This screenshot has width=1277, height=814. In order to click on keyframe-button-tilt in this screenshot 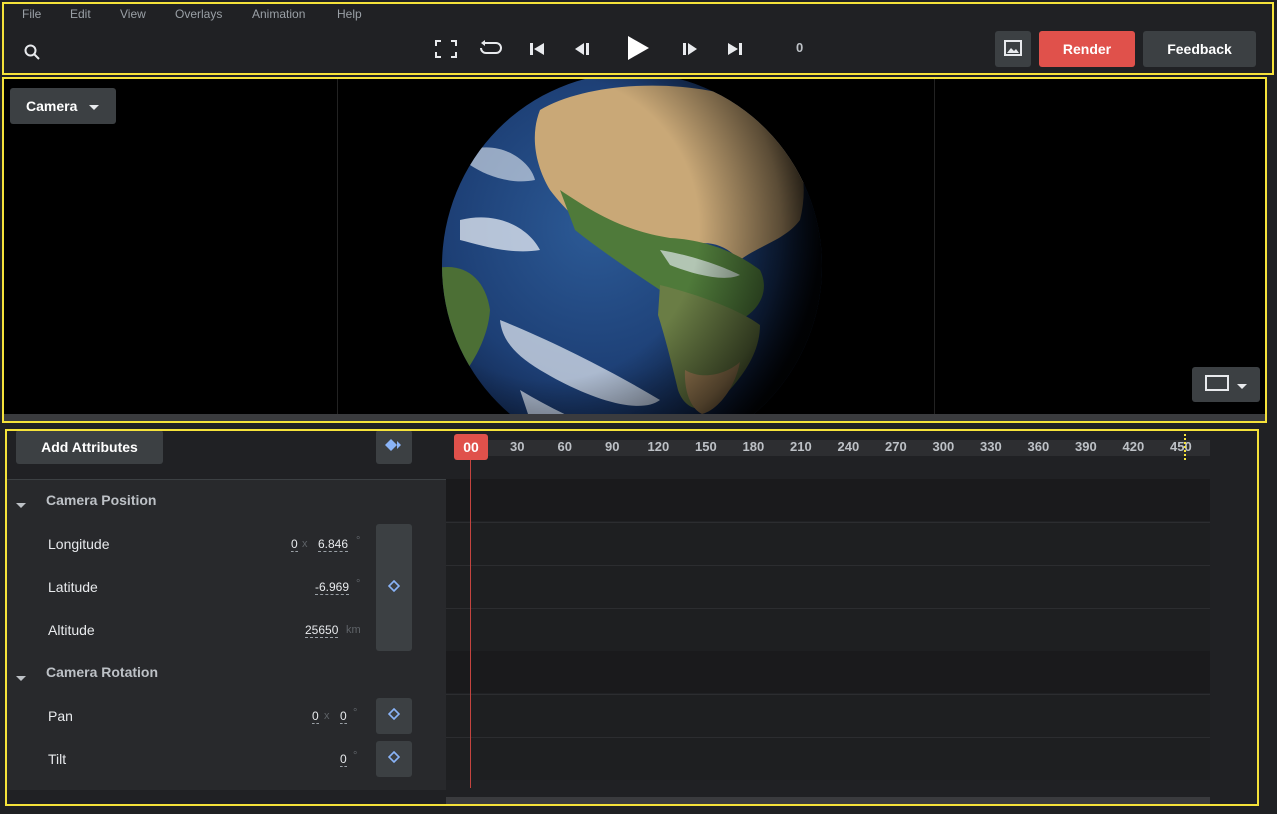, I will do `click(394, 759)`.